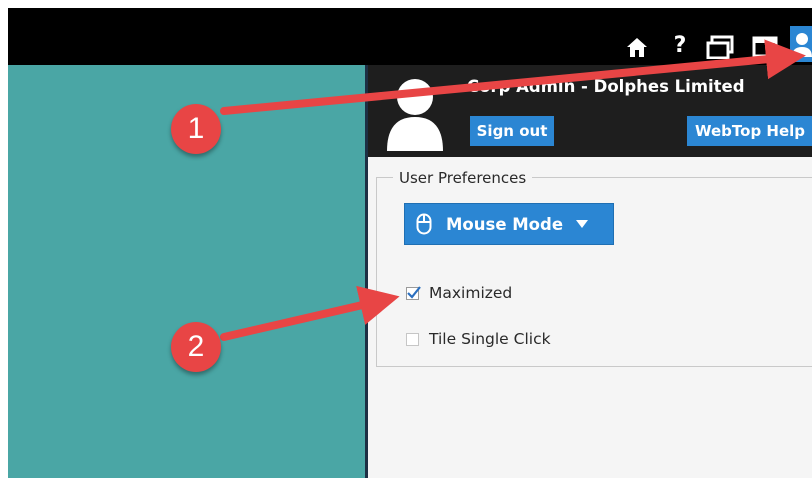  What do you see at coordinates (680, 45) in the screenshot?
I see `help-icon: ?` at bounding box center [680, 45].